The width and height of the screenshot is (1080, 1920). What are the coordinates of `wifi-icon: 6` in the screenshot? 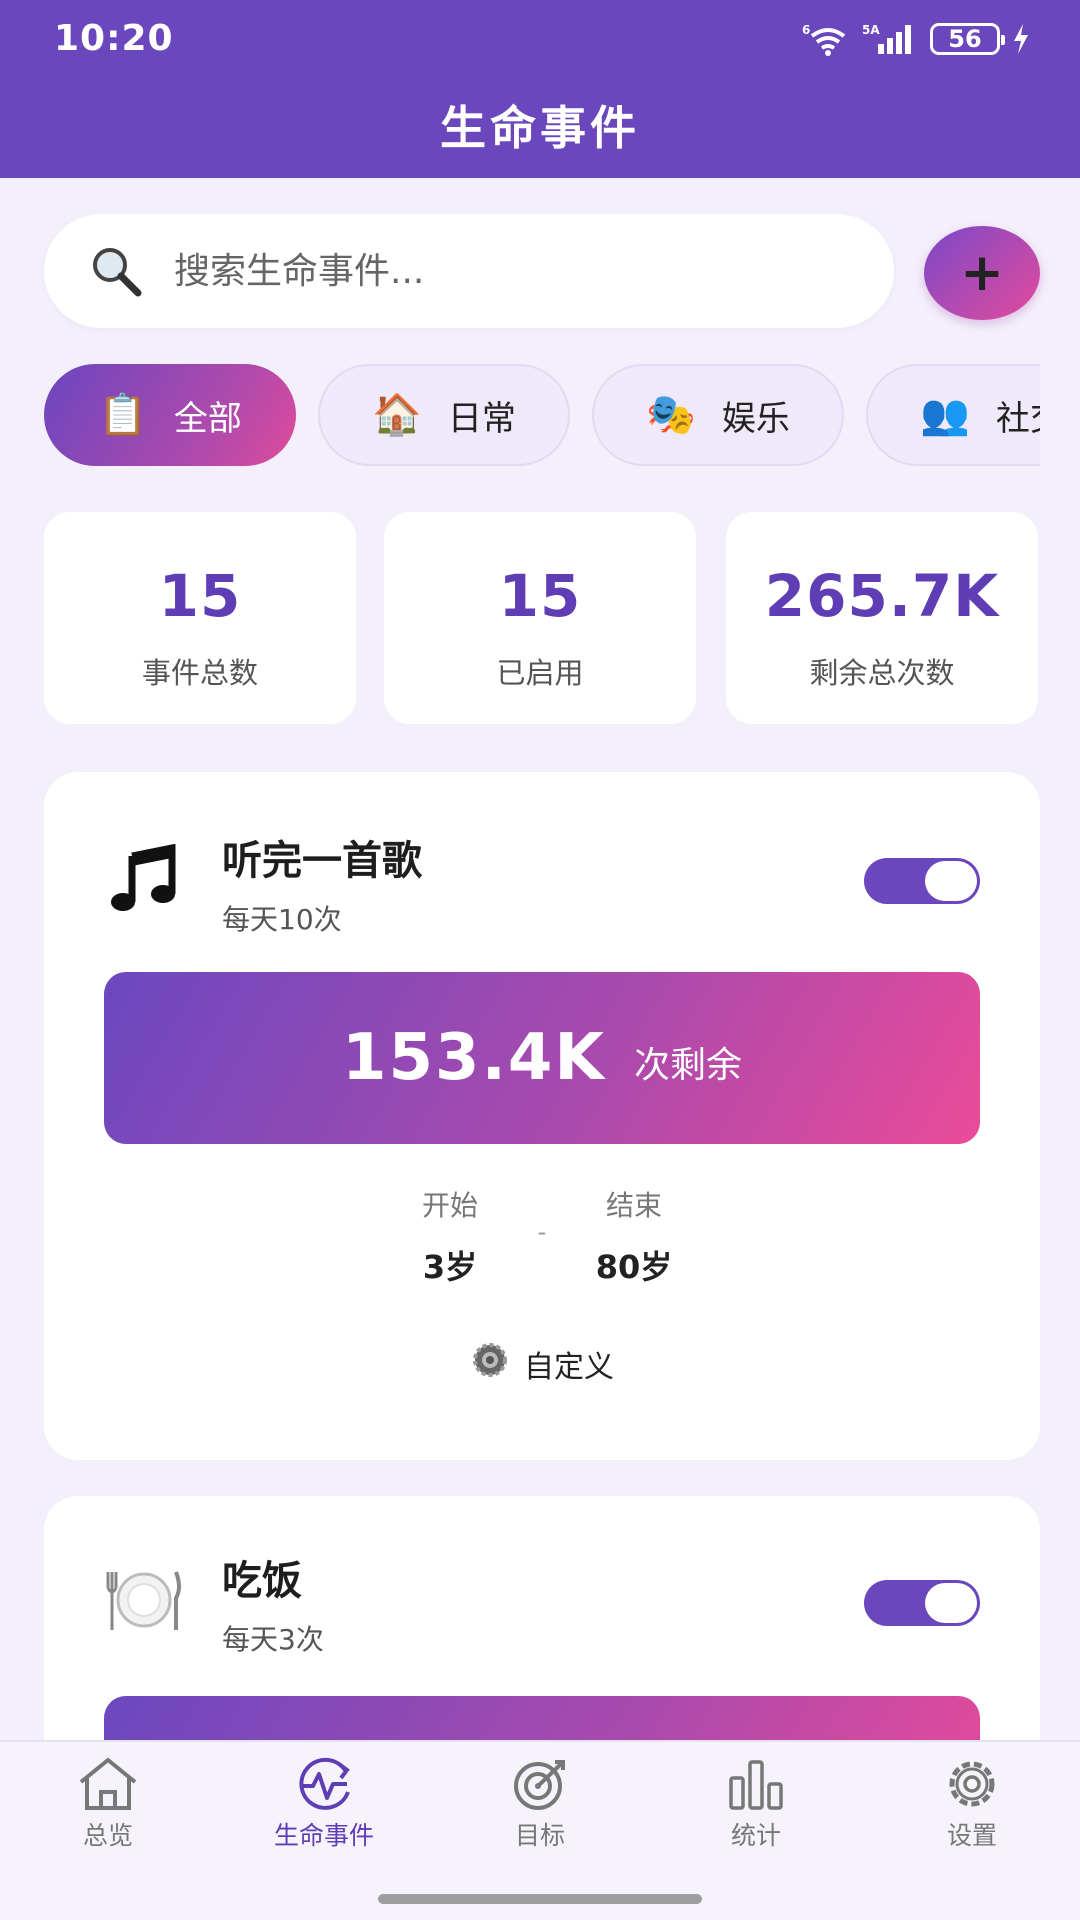 It's located at (826, 39).